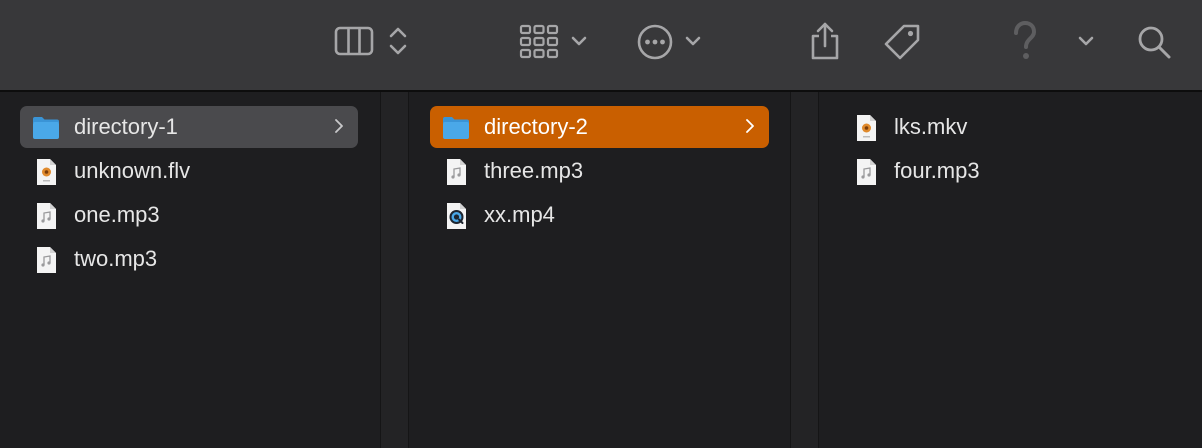 Image resolution: width=1202 pixels, height=448 pixels. What do you see at coordinates (536, 126) in the screenshot?
I see `item-name: directory-2` at bounding box center [536, 126].